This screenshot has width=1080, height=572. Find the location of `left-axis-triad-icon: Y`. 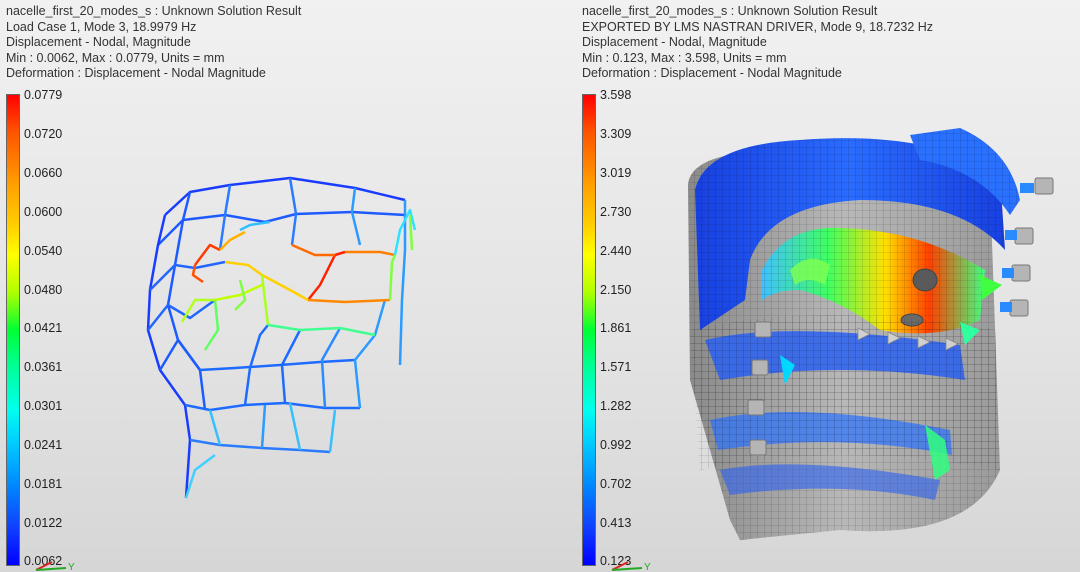

left-axis-triad-icon: Y is located at coordinates (55, 566).